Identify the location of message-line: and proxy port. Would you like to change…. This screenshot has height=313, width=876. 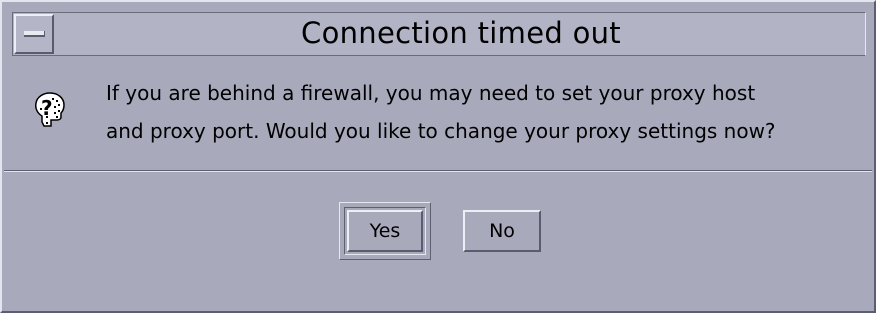
(441, 131).